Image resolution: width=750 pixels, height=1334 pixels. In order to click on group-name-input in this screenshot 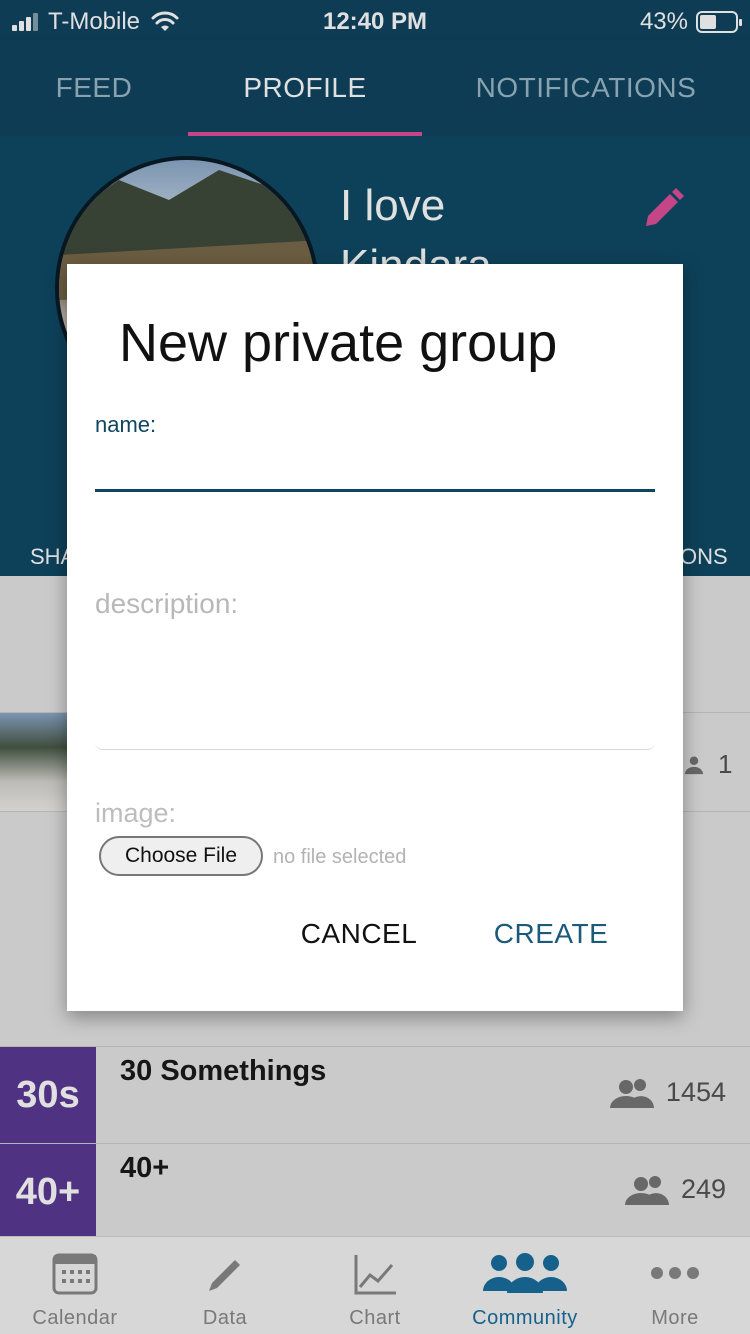, I will do `click(375, 464)`.